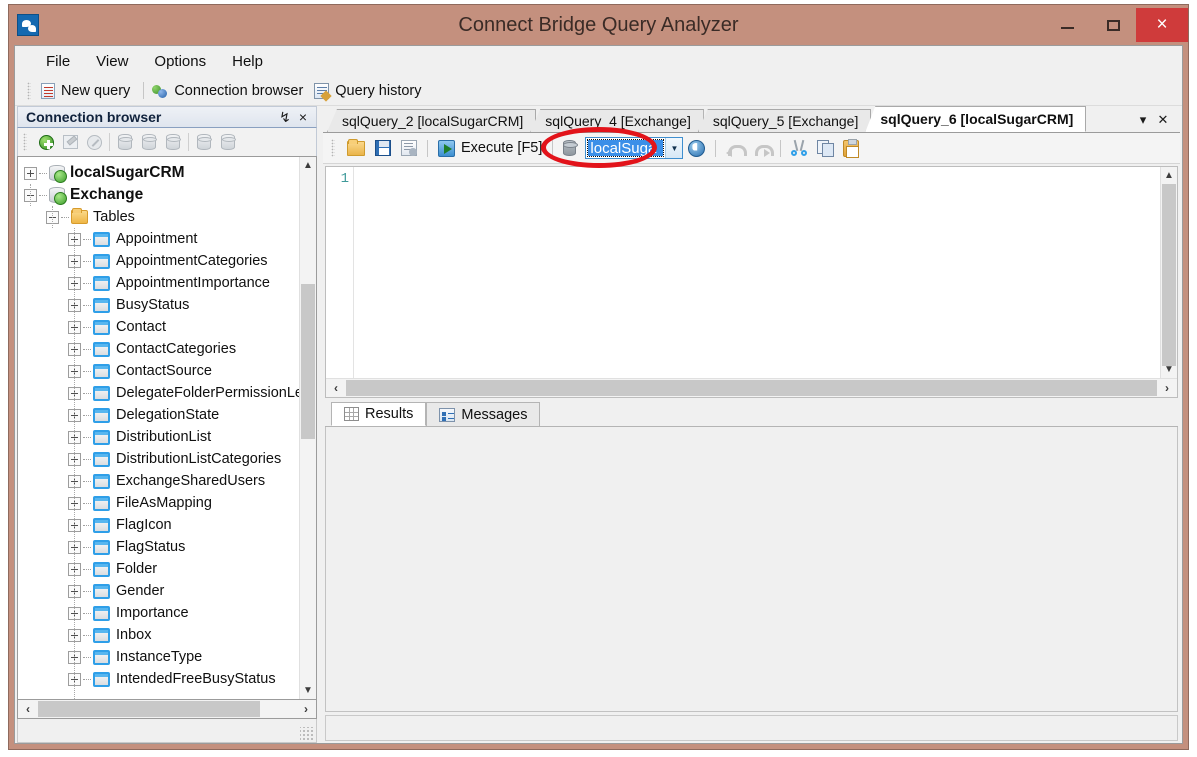  Describe the element at coordinates (158, 679) in the screenshot. I see `tree-node: IntendedFreeBusyStatus` at that location.